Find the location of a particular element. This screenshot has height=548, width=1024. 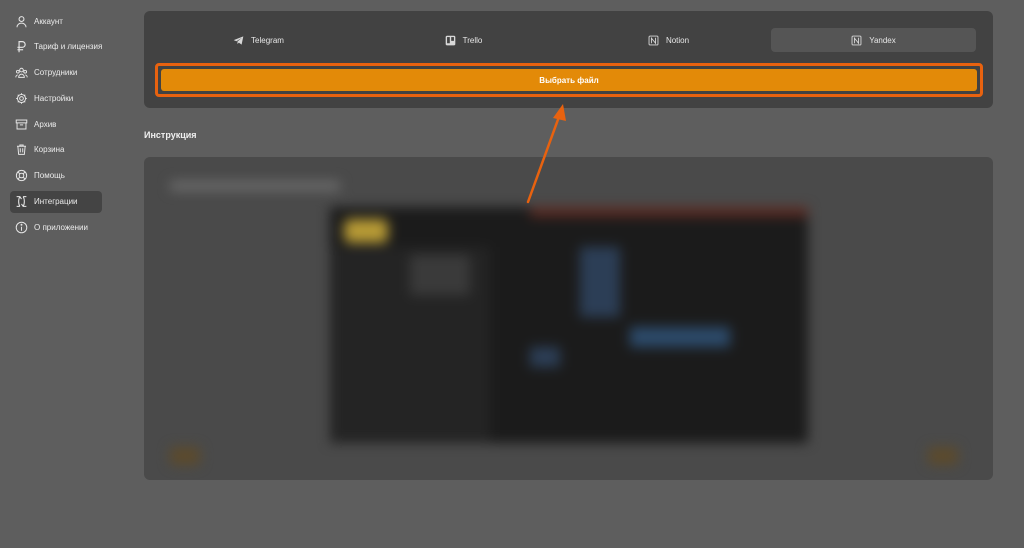

tab-trello: Trello is located at coordinates (463, 40).